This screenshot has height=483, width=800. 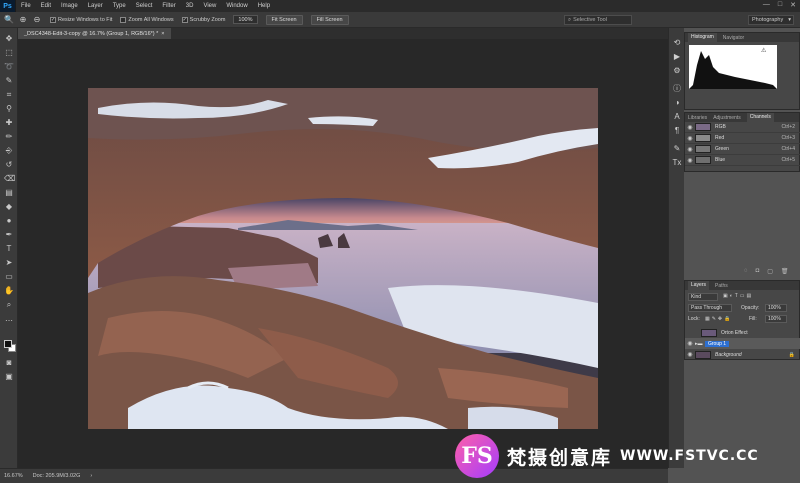 What do you see at coordinates (9, 123) in the screenshot?
I see `healing-brush-tool-icon: ✚` at bounding box center [9, 123].